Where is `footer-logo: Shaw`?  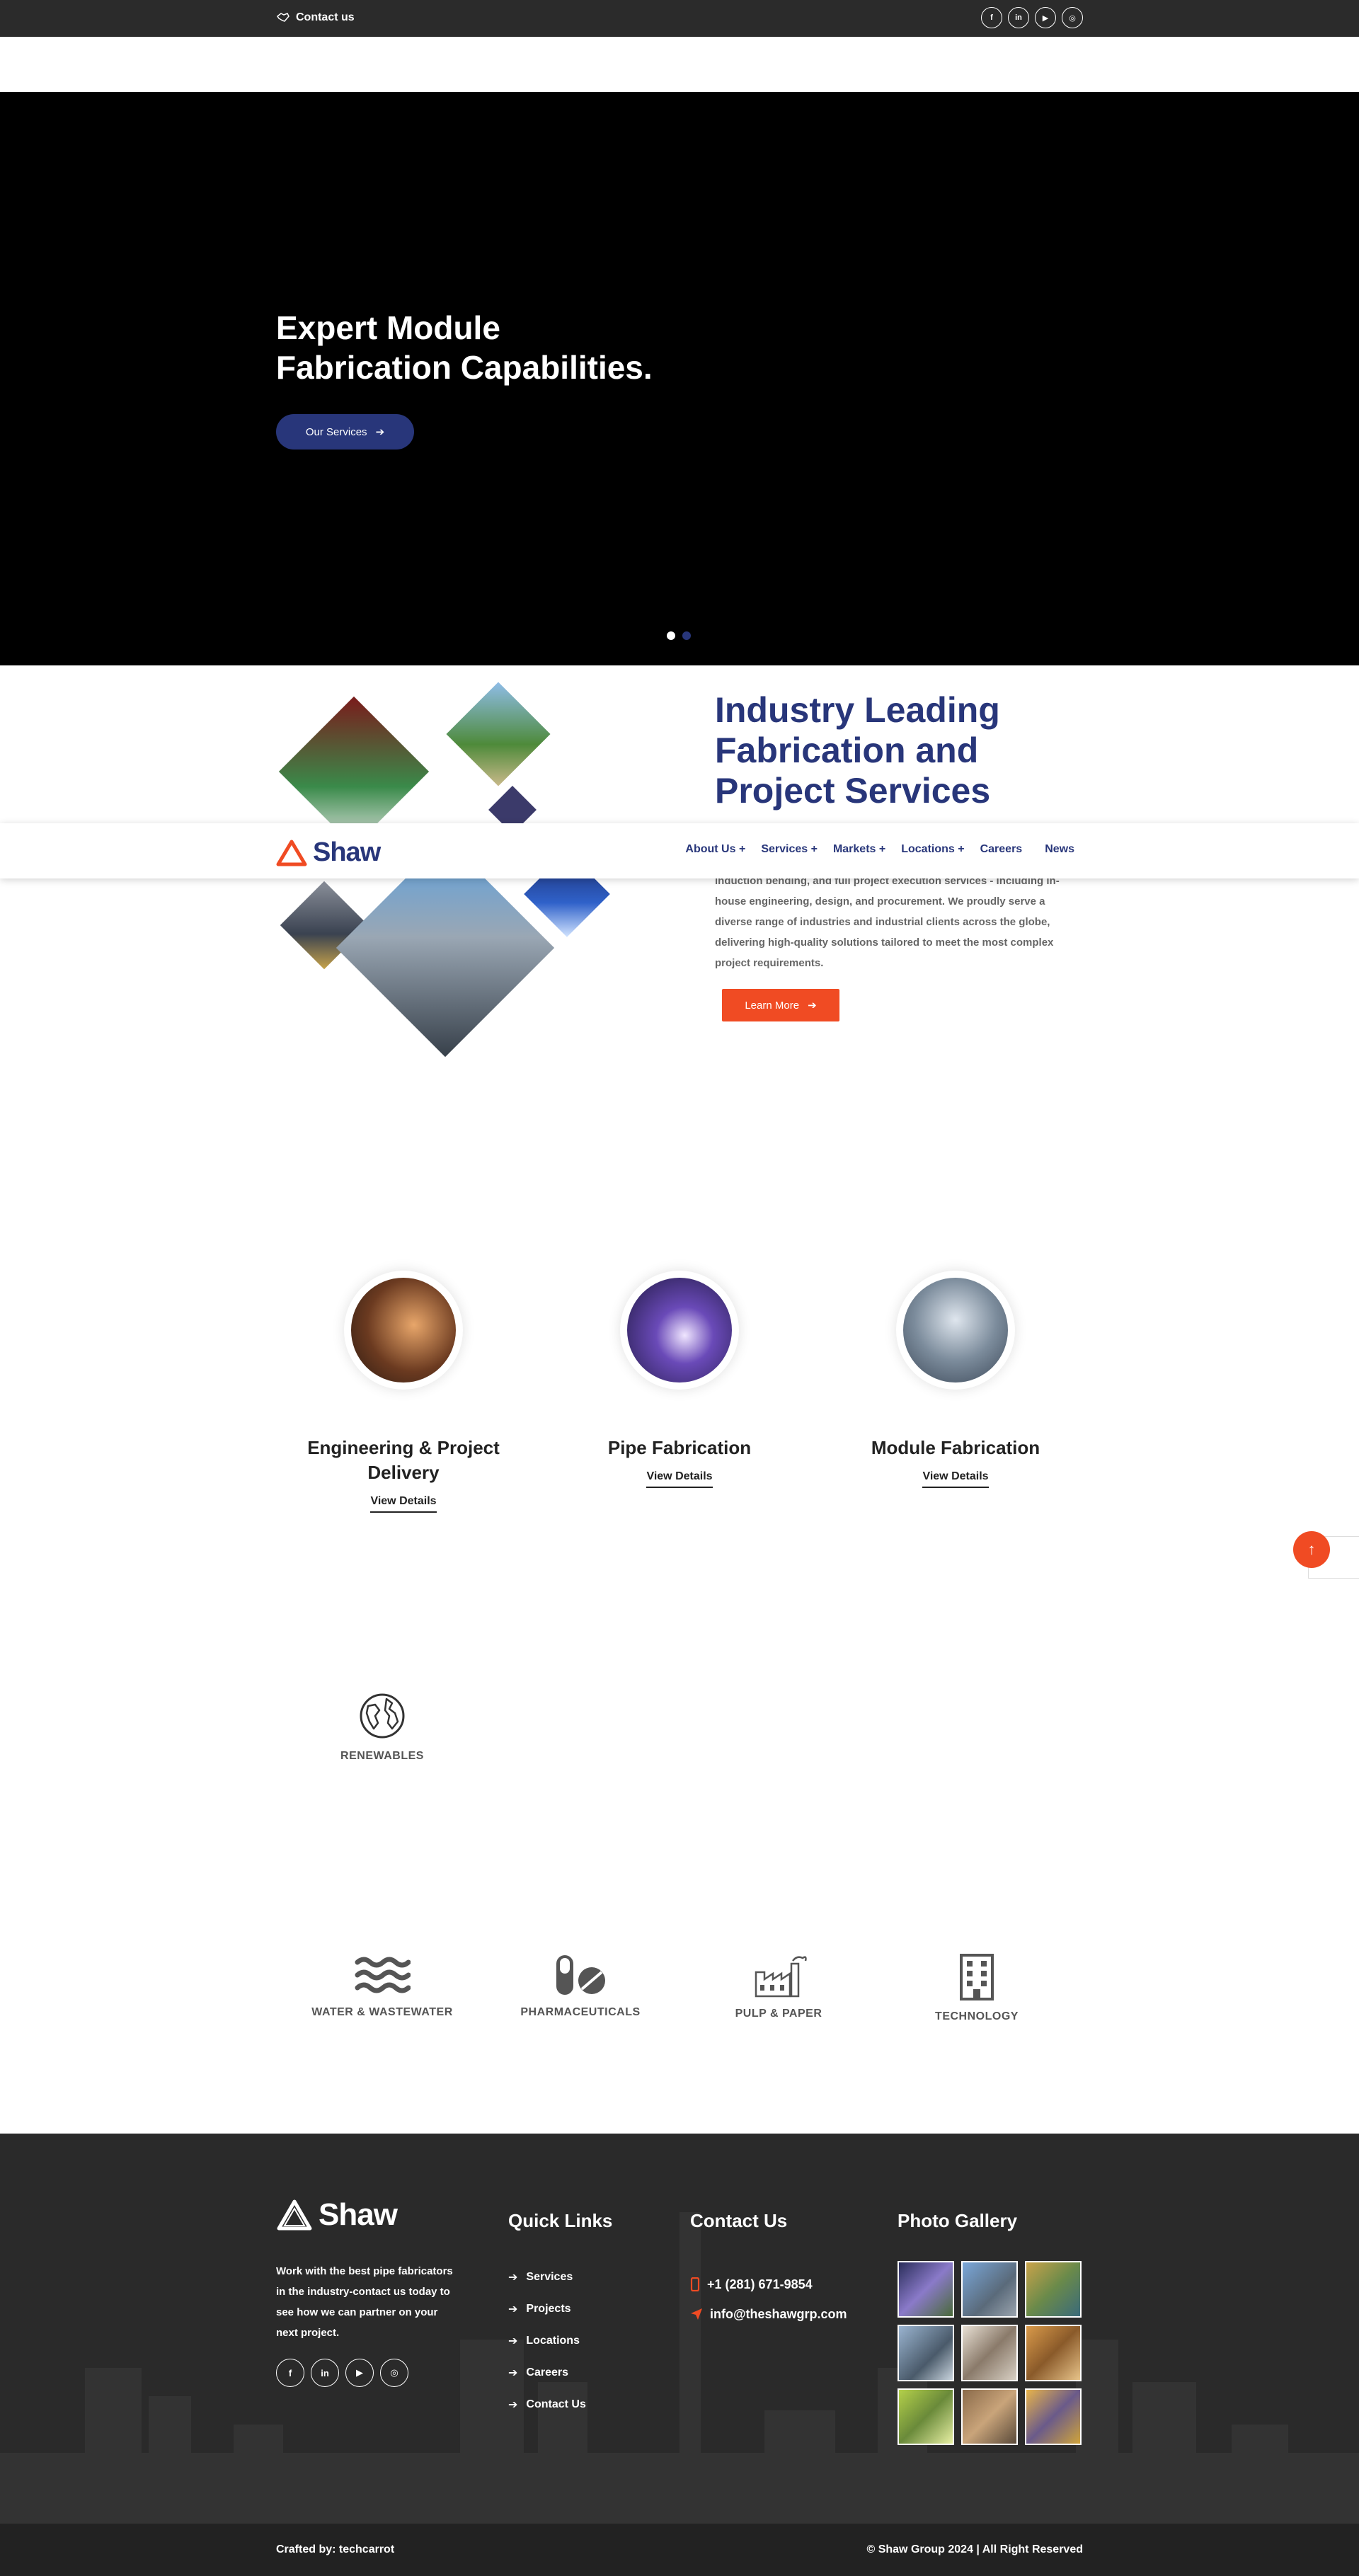
footer-logo: Shaw is located at coordinates (337, 2215).